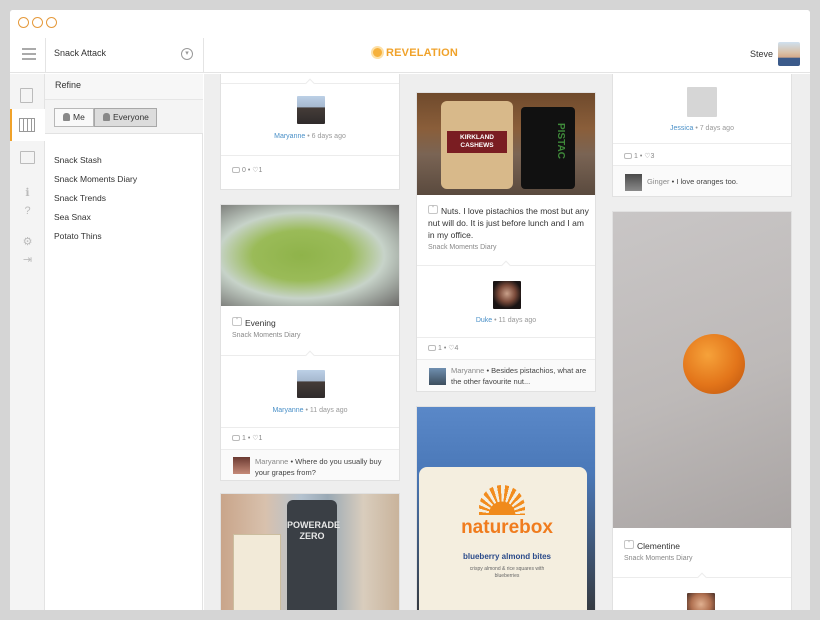  I want to click on info-icon: ℹ, so click(27, 193).